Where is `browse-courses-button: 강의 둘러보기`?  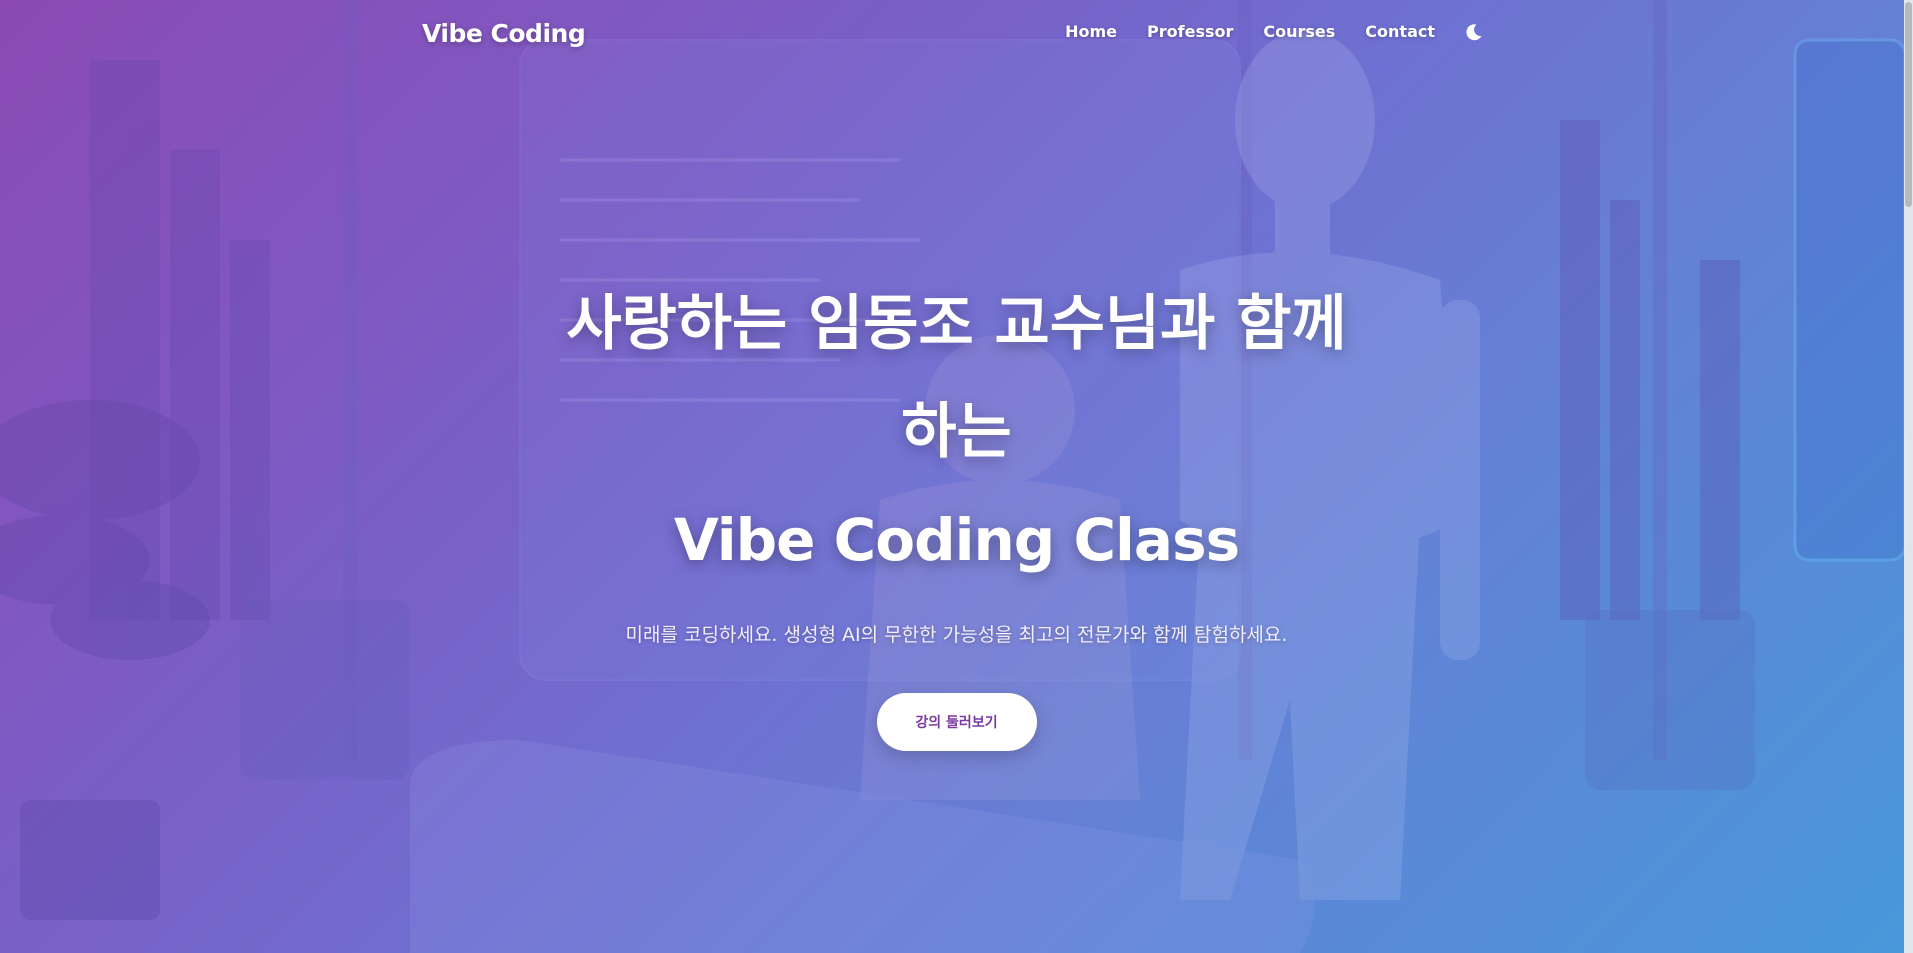
browse-courses-button: 강의 둘러보기 is located at coordinates (956, 722).